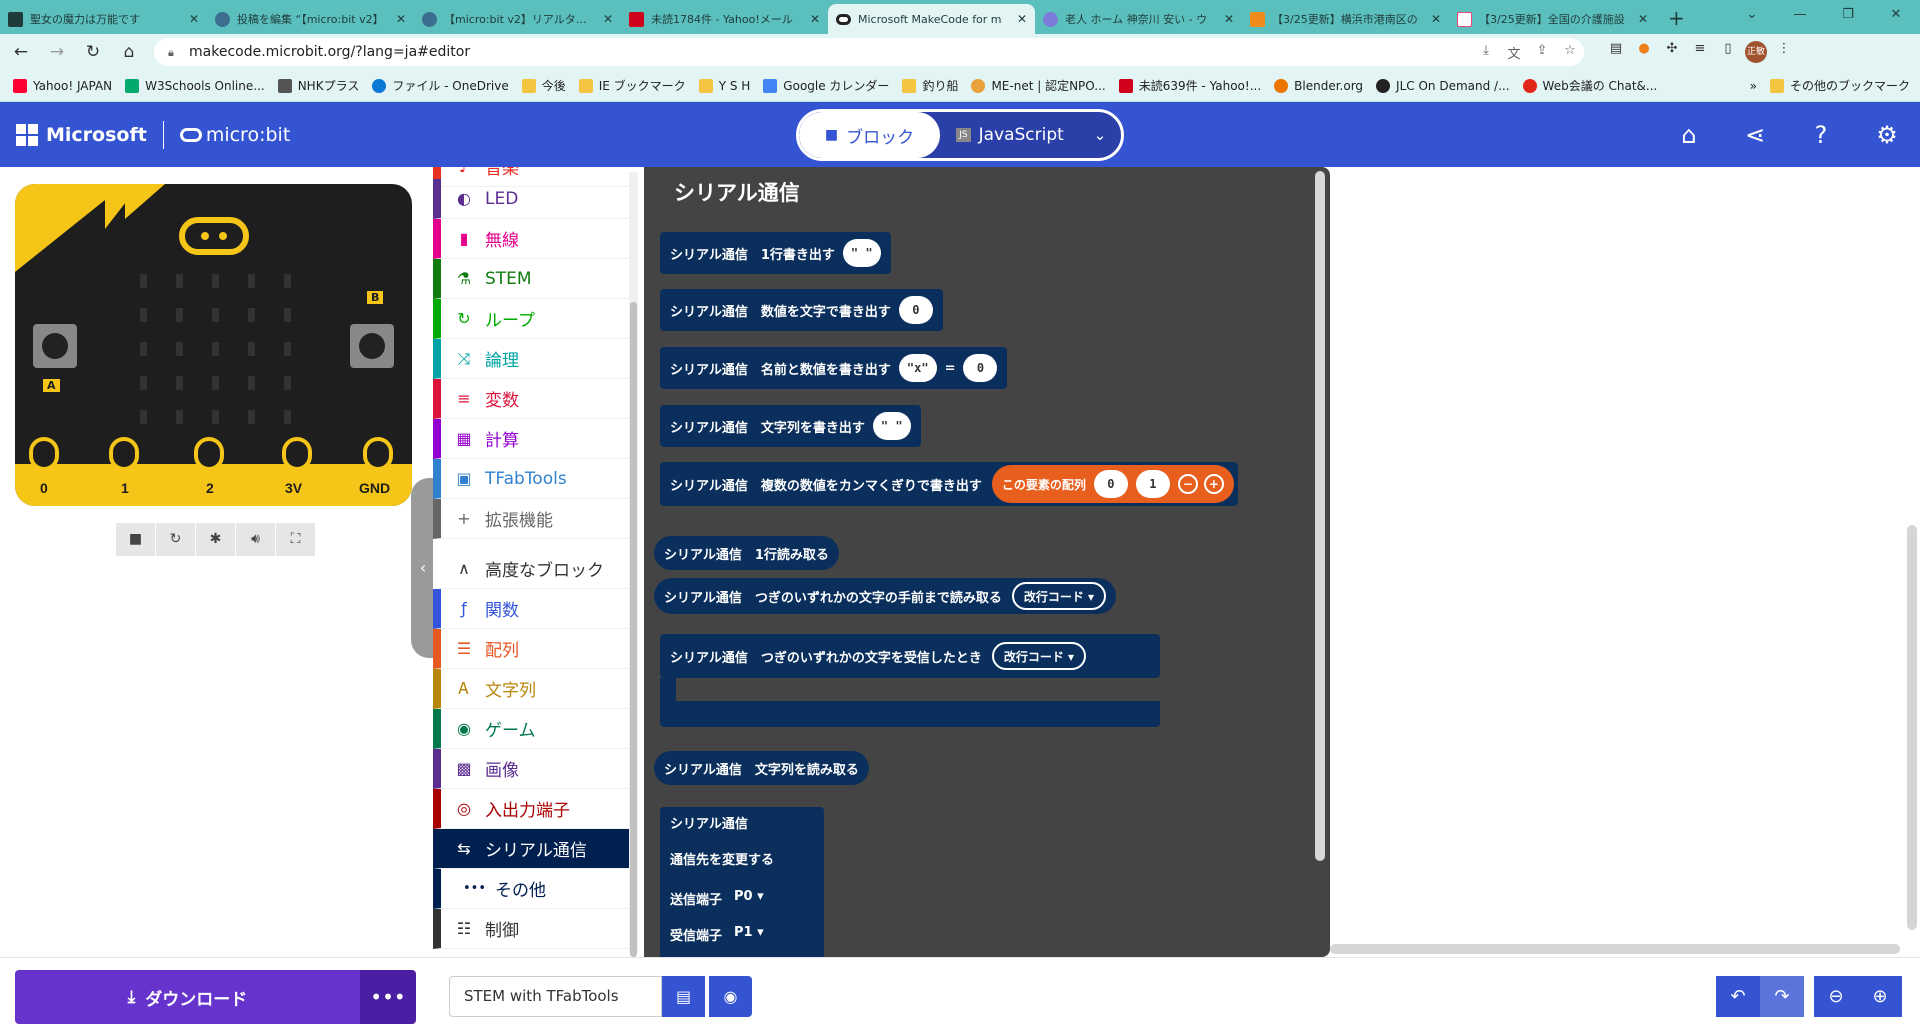 Image resolution: width=1920 pixels, height=1033 pixels. I want to click on sidepanel-icon: ▯, so click(1728, 52).